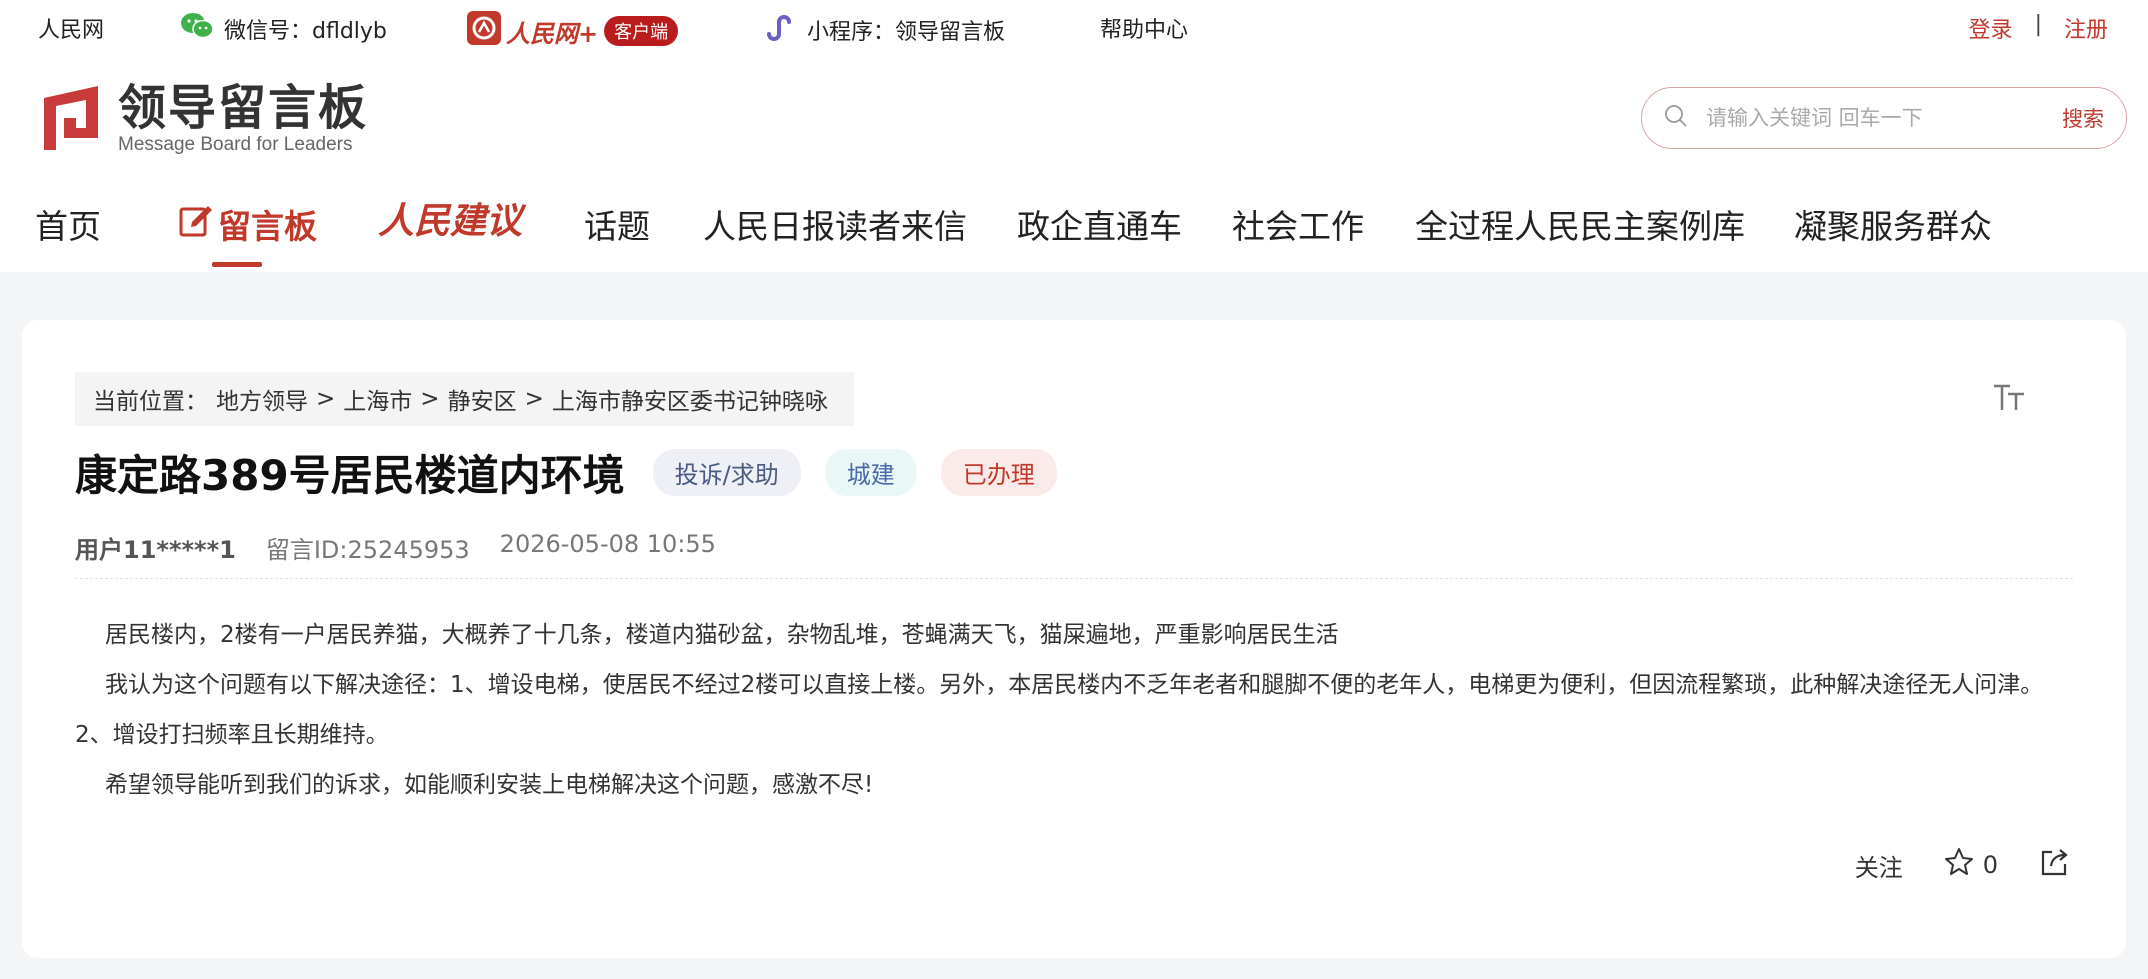 Image resolution: width=2148 pixels, height=979 pixels. I want to click on nav-readers-letters-label: 人民日报读者来信, so click(835, 226).